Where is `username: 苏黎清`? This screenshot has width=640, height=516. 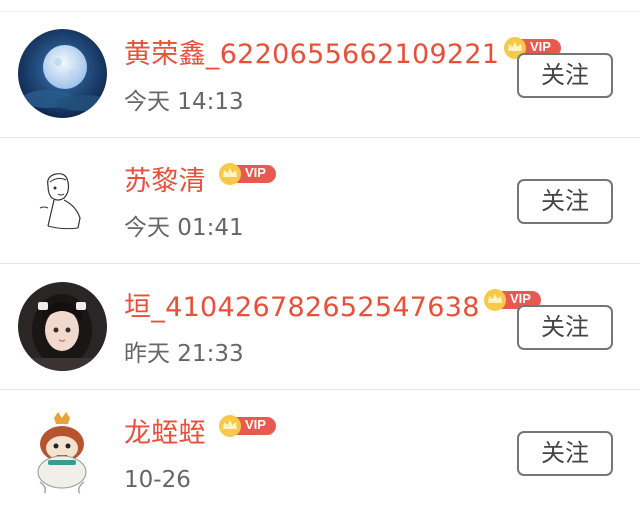
username: 苏黎清 is located at coordinates (165, 182).